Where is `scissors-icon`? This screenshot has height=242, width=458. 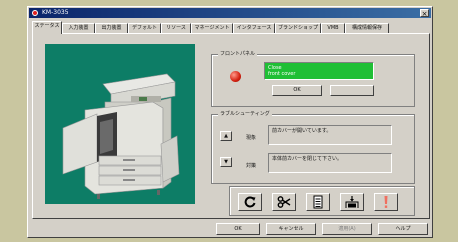
scissors-icon is located at coordinates (284, 202).